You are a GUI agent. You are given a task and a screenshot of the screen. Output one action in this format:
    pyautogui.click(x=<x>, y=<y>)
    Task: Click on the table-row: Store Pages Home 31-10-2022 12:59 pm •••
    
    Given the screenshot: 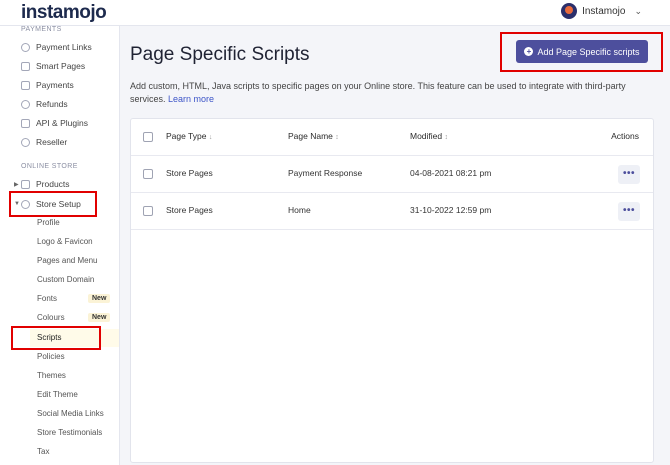 What is the action you would take?
    pyautogui.click(x=392, y=211)
    